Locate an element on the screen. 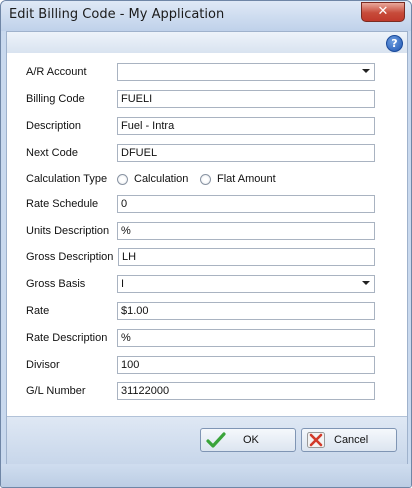 The width and height of the screenshot is (412, 488). help-bar: ? is located at coordinates (207, 43).